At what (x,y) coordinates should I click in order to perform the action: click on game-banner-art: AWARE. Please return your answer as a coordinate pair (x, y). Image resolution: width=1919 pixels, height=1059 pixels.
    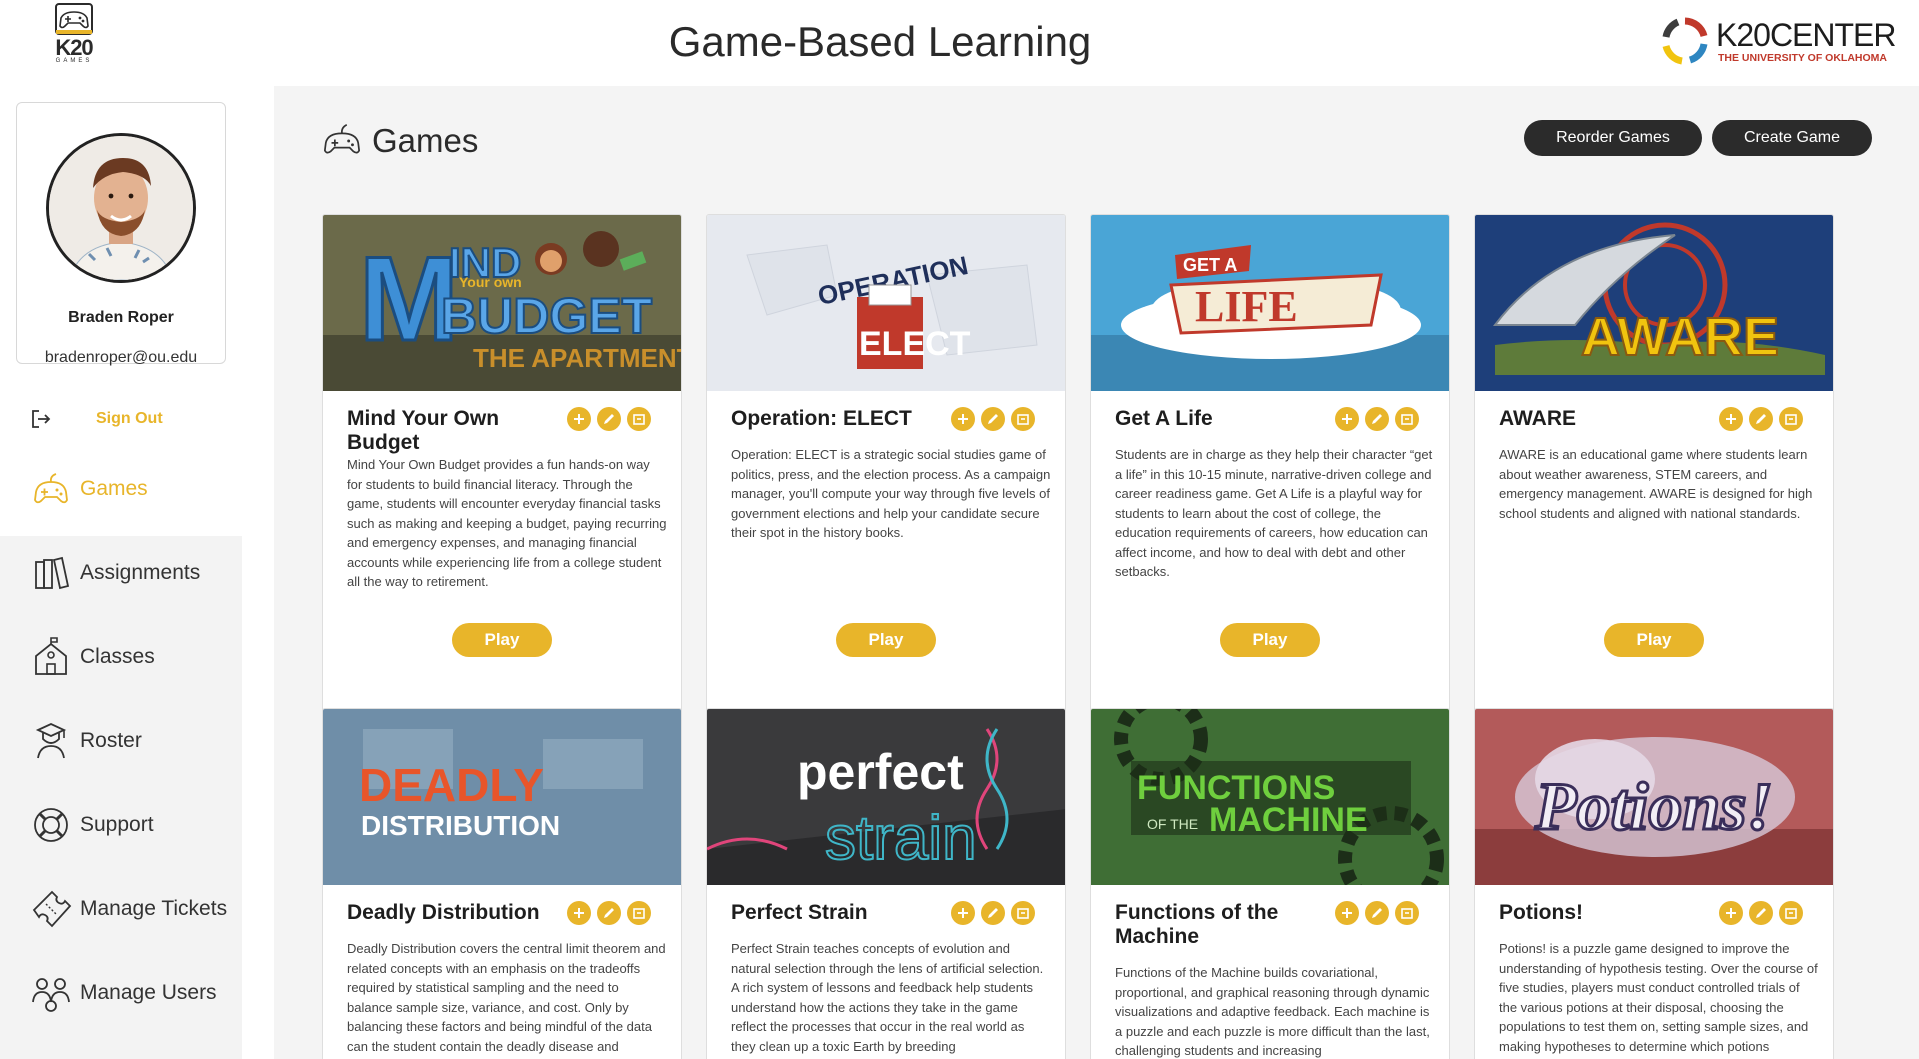
    Looking at the image, I should click on (1654, 303).